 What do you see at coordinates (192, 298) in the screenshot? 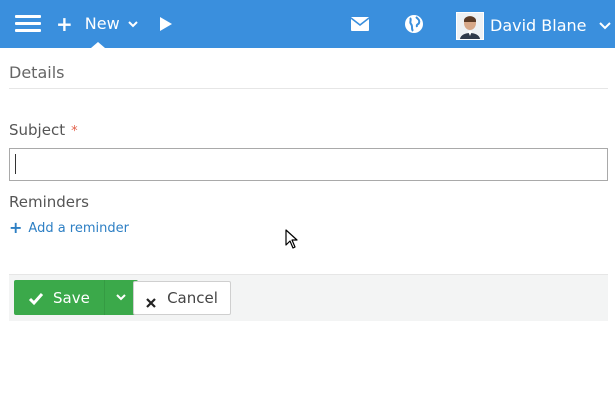
I see `cancel-button-label: Cancel` at bounding box center [192, 298].